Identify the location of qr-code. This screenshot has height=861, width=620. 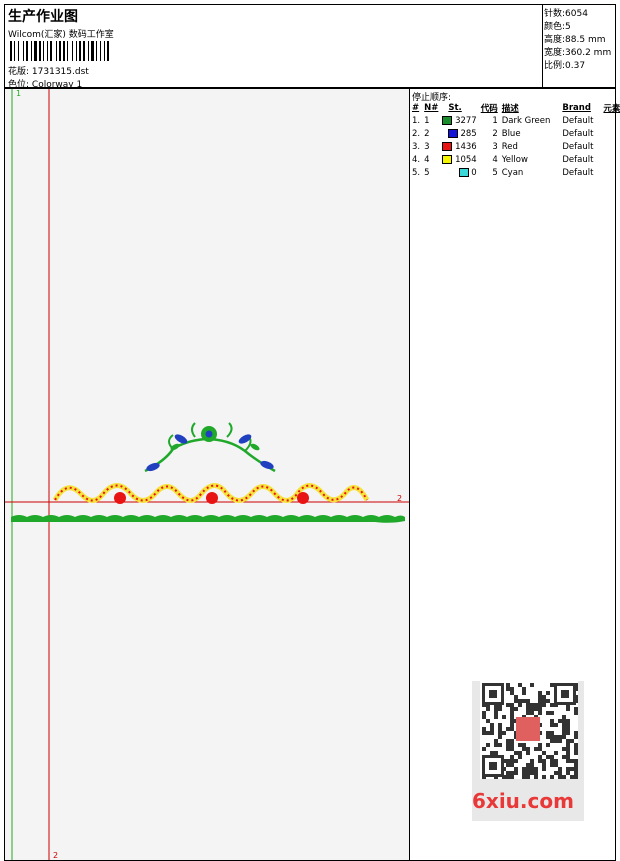
(529, 730).